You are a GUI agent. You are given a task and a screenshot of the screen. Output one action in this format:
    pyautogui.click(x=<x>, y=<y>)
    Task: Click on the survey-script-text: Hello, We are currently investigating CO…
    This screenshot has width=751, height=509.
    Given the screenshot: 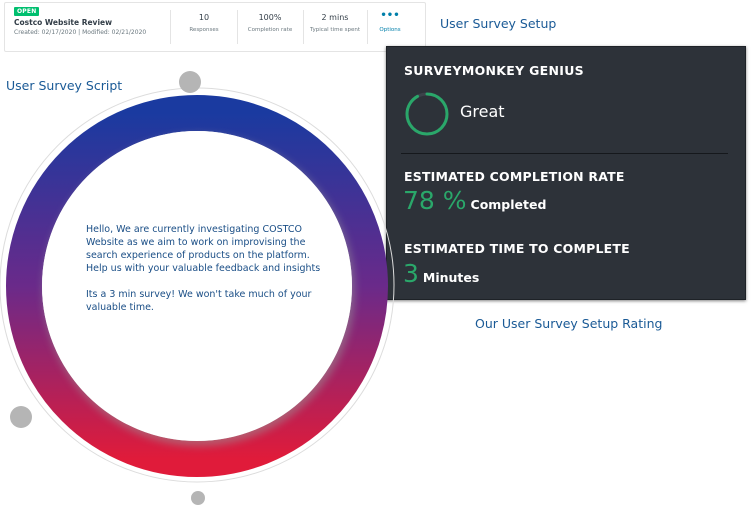 What is the action you would take?
    pyautogui.click(x=206, y=268)
    